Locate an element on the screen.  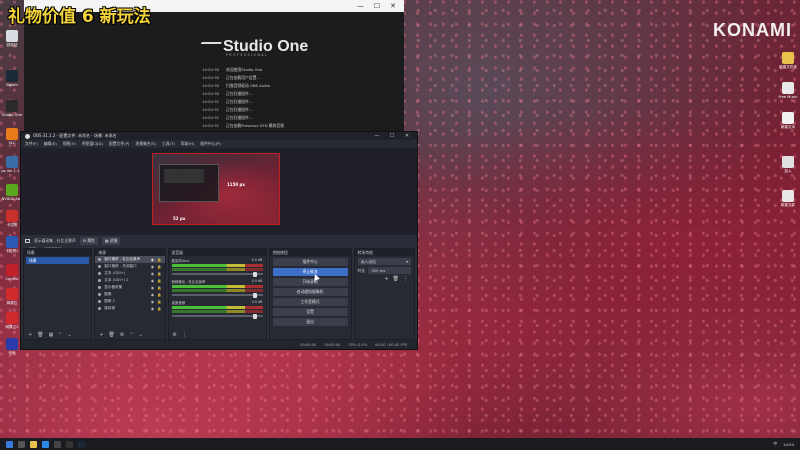
add-scene-icon: + is located at coordinates (30, 335).